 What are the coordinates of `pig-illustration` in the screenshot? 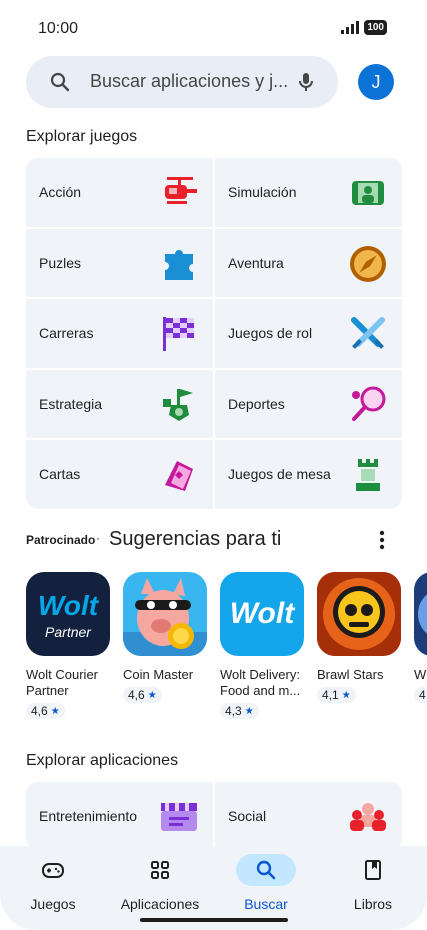 It's located at (165, 617).